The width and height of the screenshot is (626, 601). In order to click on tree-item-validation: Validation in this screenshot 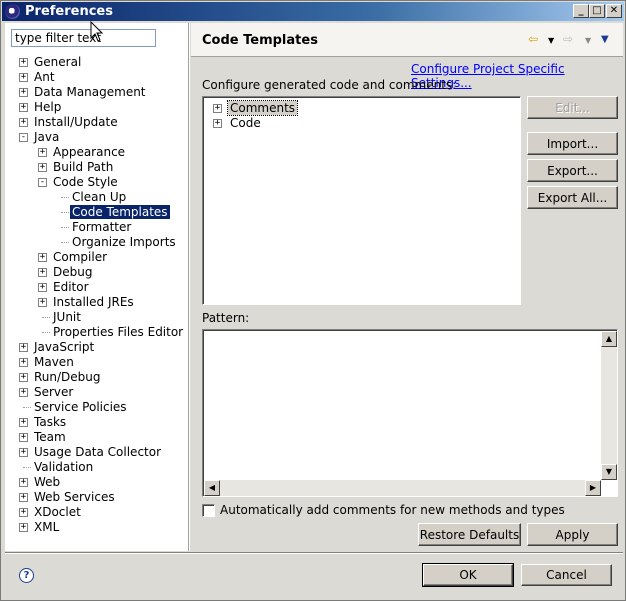, I will do `click(101, 467)`.